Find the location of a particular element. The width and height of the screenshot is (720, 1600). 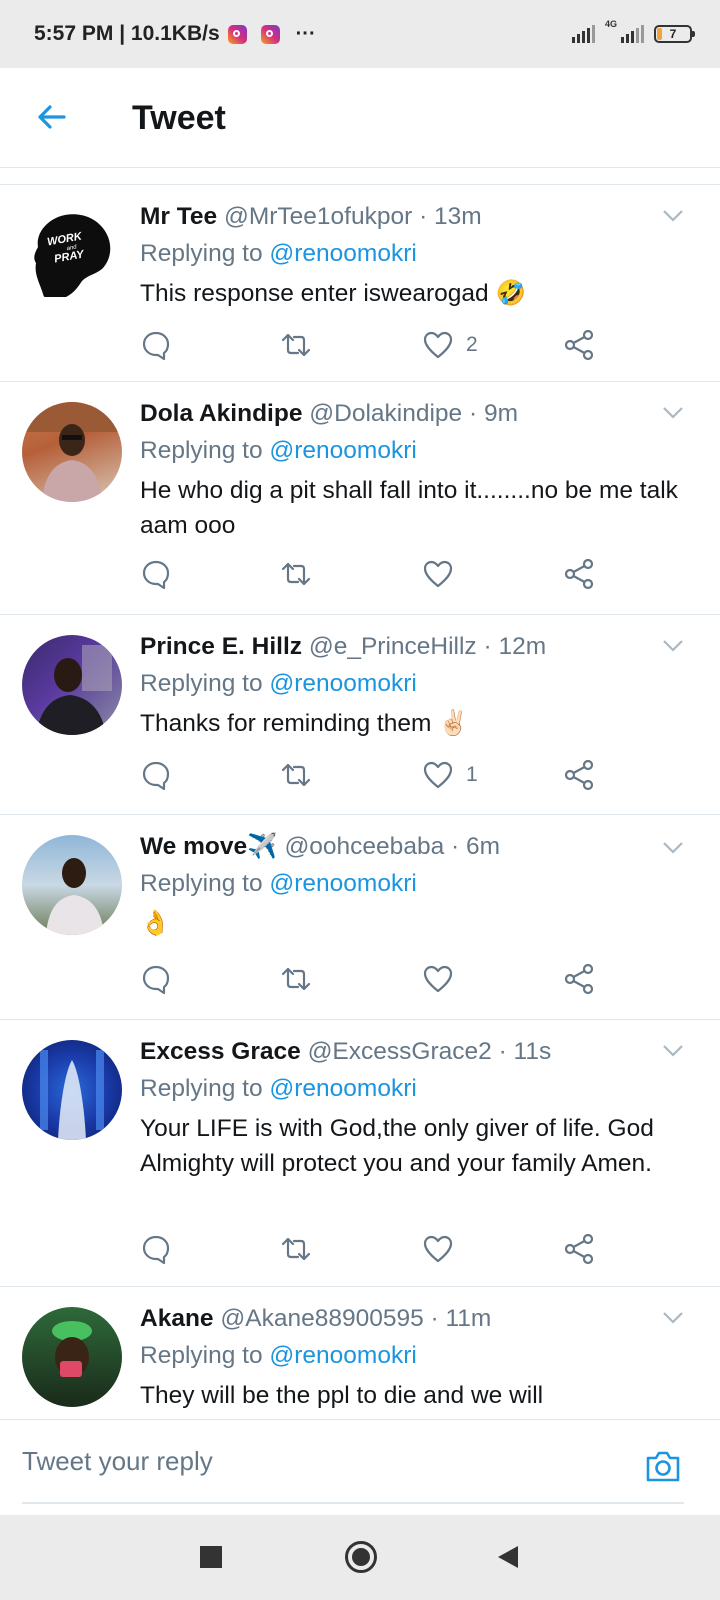

battery-icon: 7 is located at coordinates (674, 34).